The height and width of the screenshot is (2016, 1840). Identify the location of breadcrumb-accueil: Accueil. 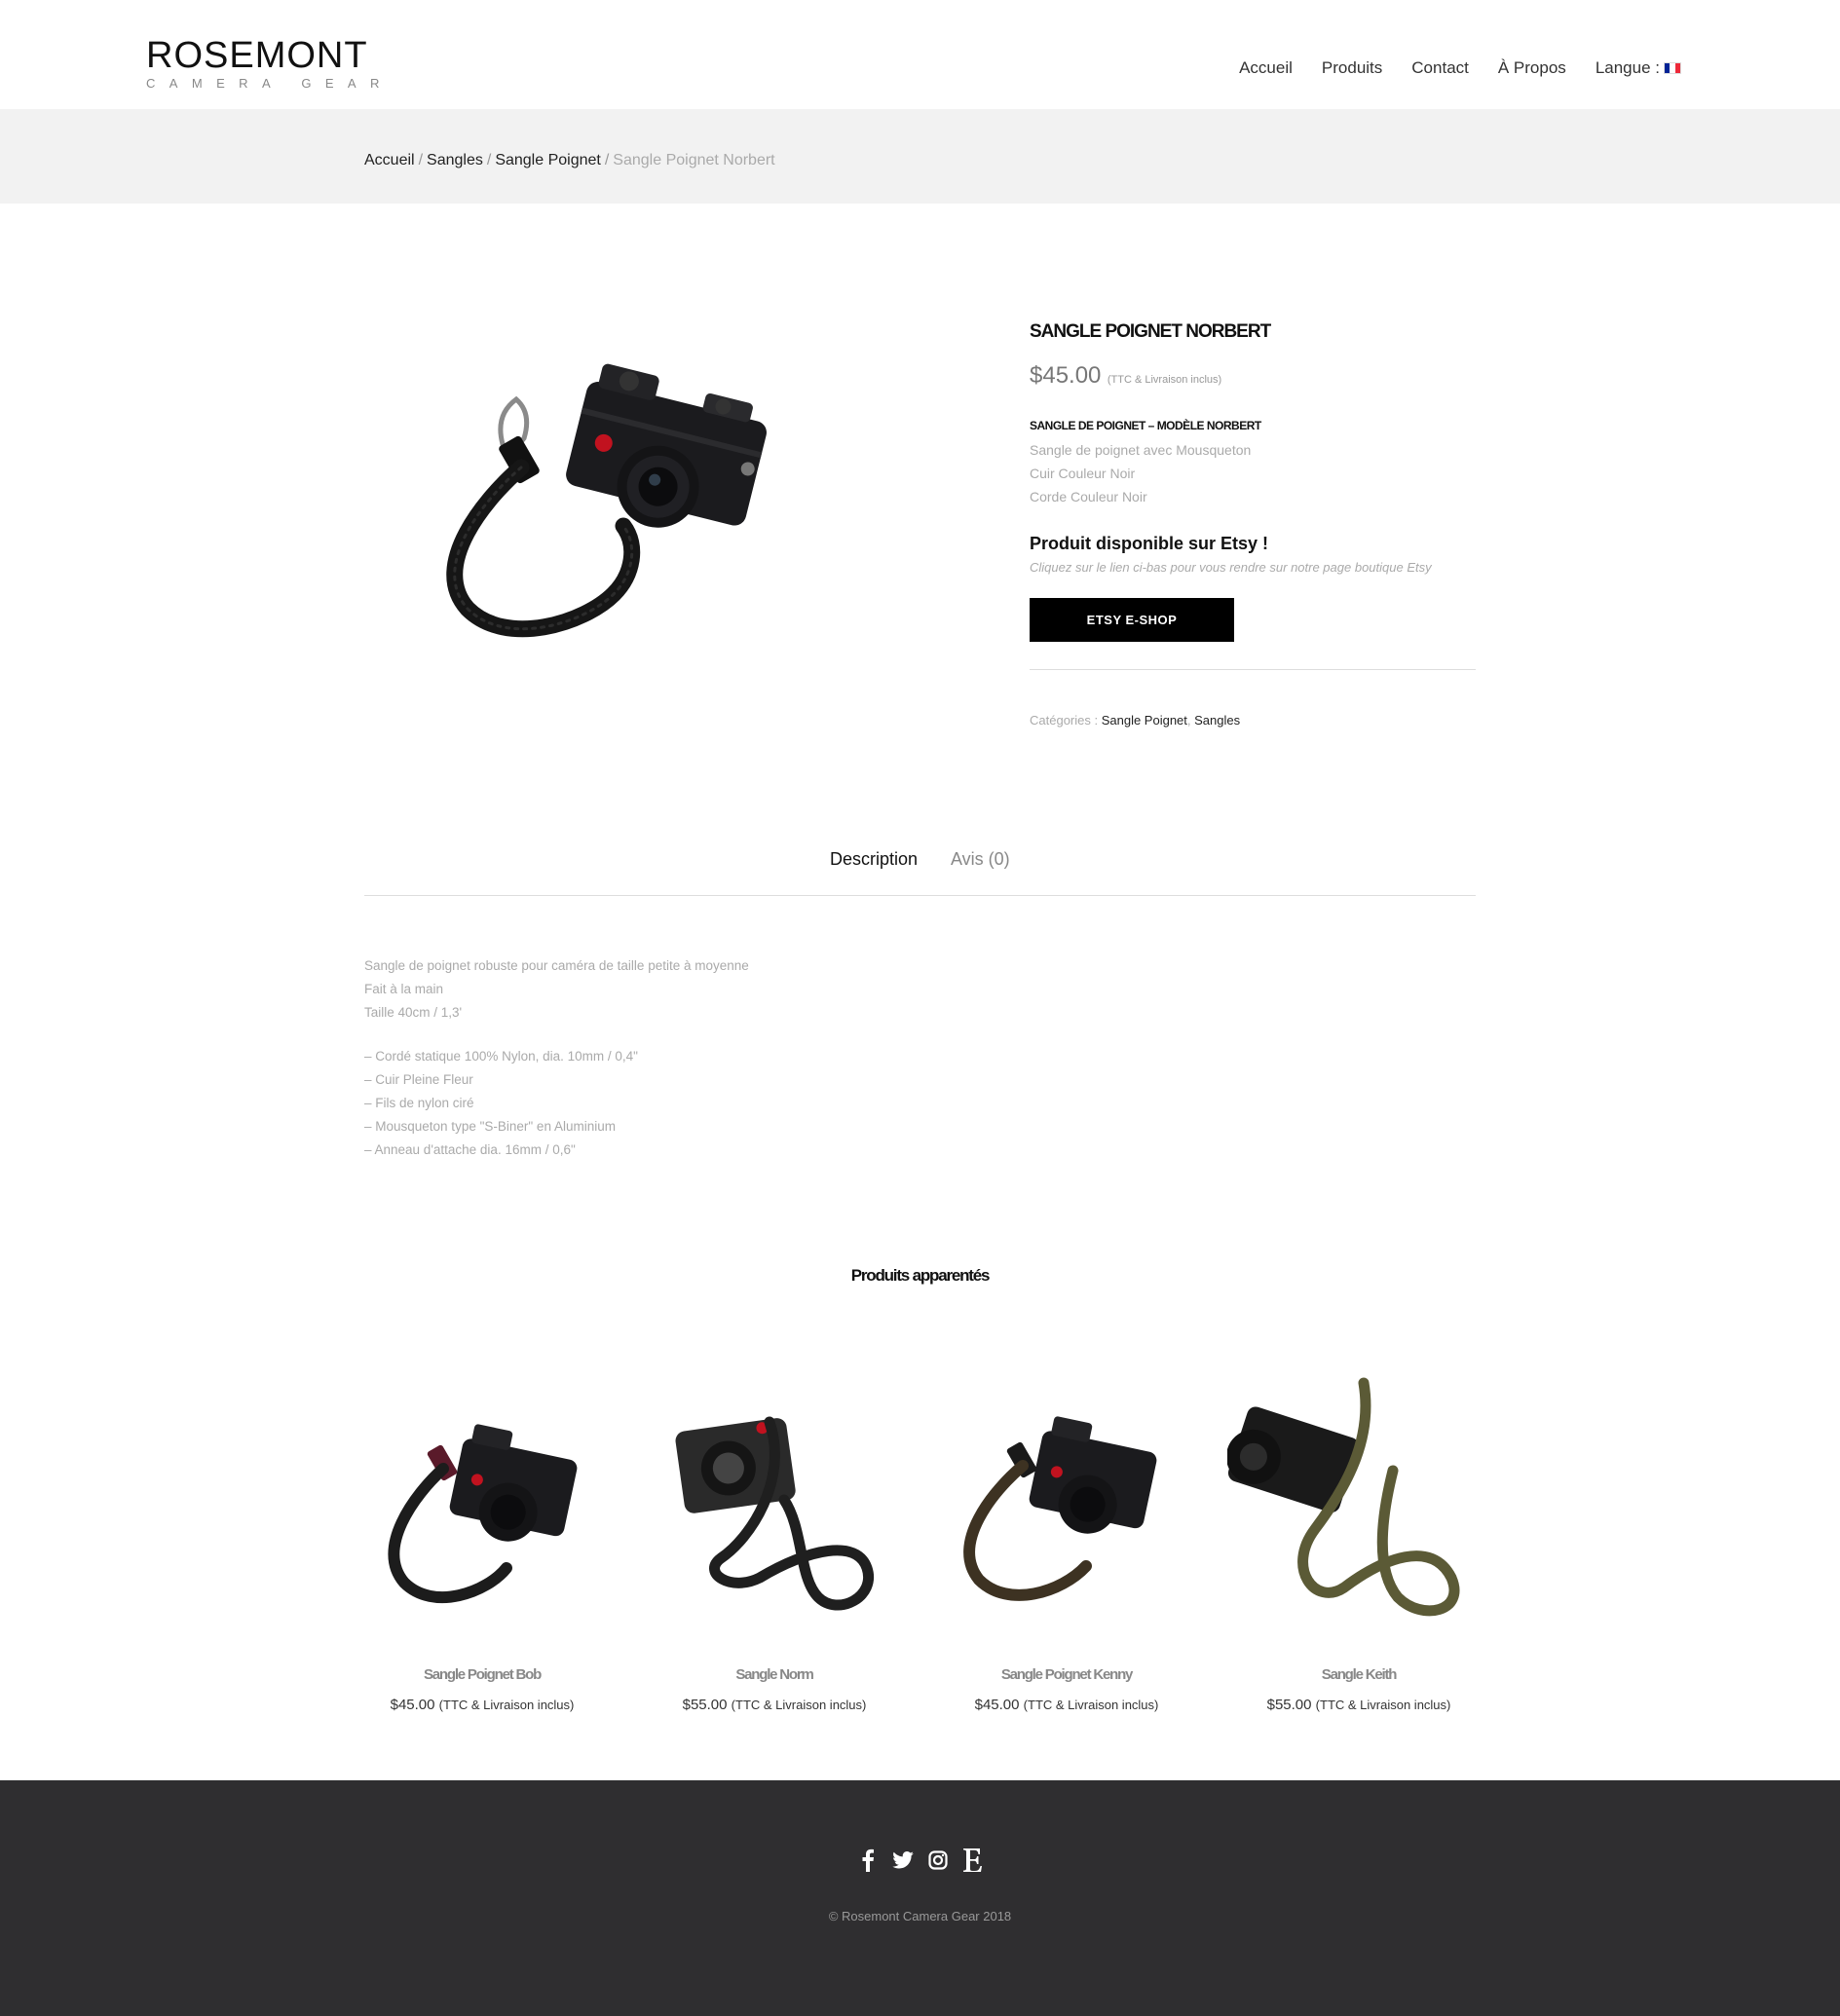
(390, 160).